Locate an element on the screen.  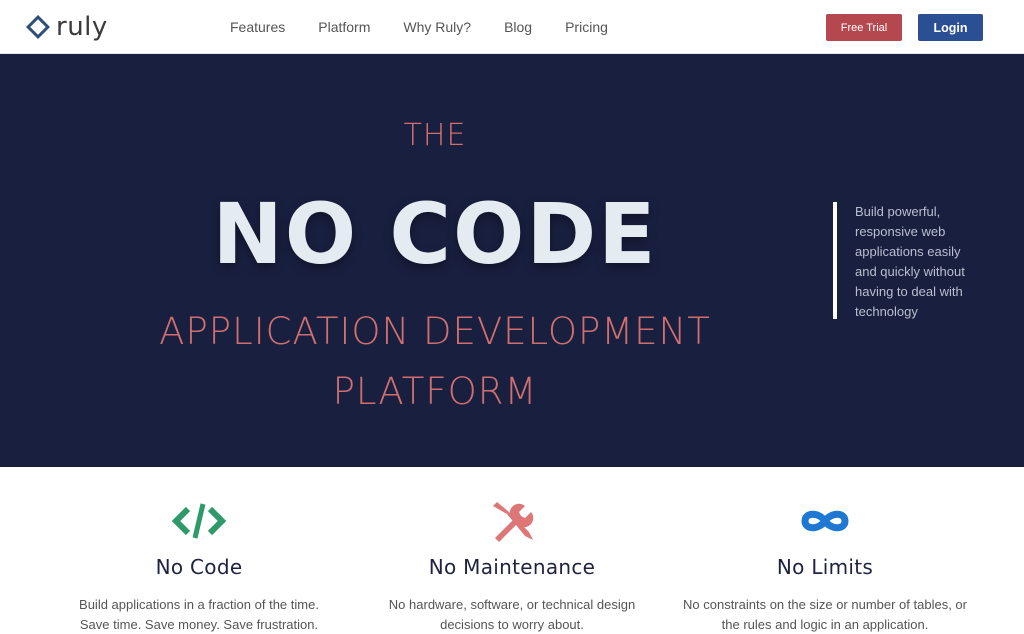
feature-title: No Limits is located at coordinates (825, 567).